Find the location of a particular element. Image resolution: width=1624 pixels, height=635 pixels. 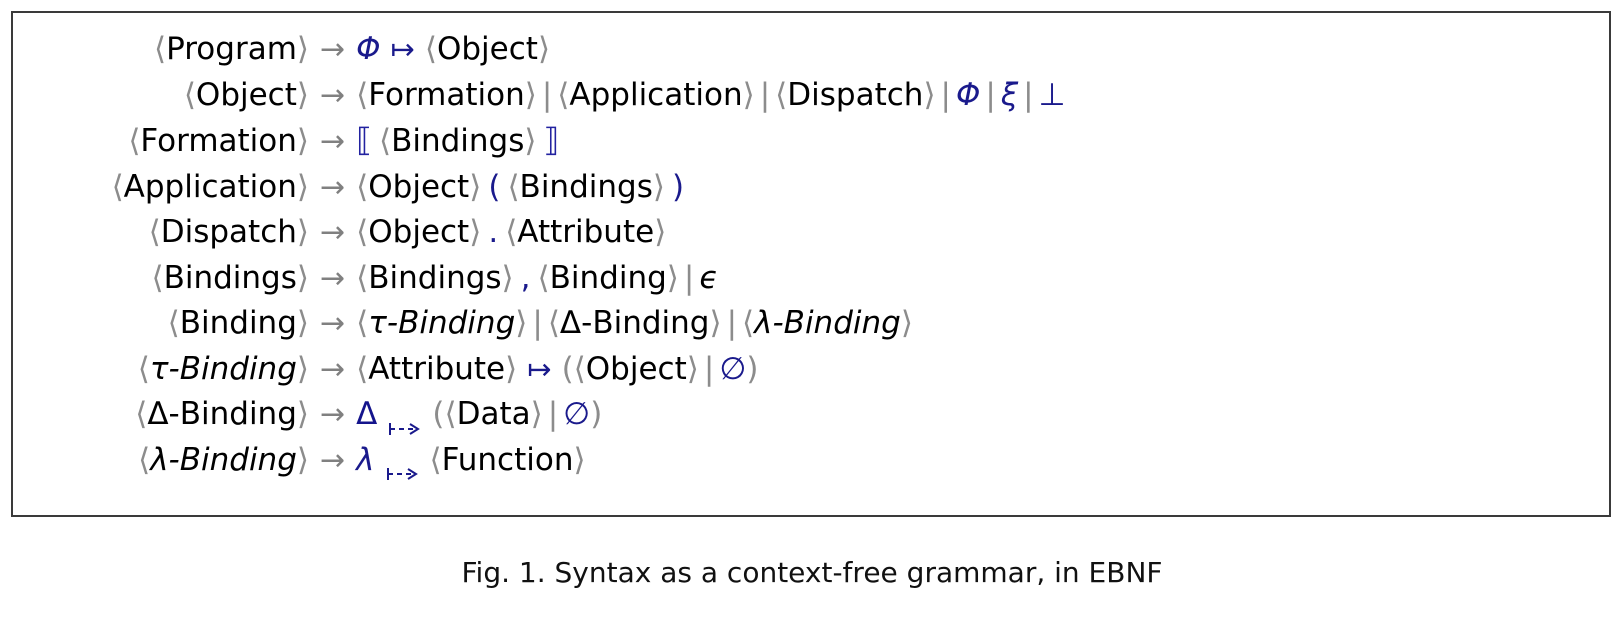

rule-rhs-binding: ⟨τ-Binding⟩ | ⟨Δ-Binding⟩ | ⟨λ-Binding⟩ is located at coordinates (634, 324).